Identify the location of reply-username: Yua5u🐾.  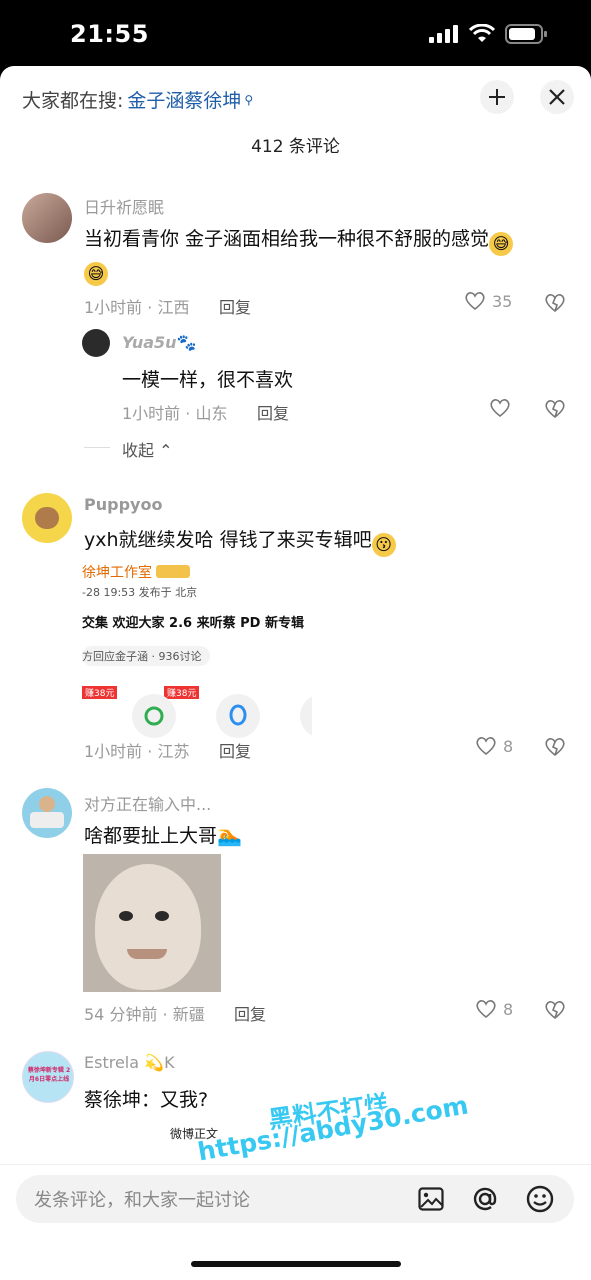
(159, 342).